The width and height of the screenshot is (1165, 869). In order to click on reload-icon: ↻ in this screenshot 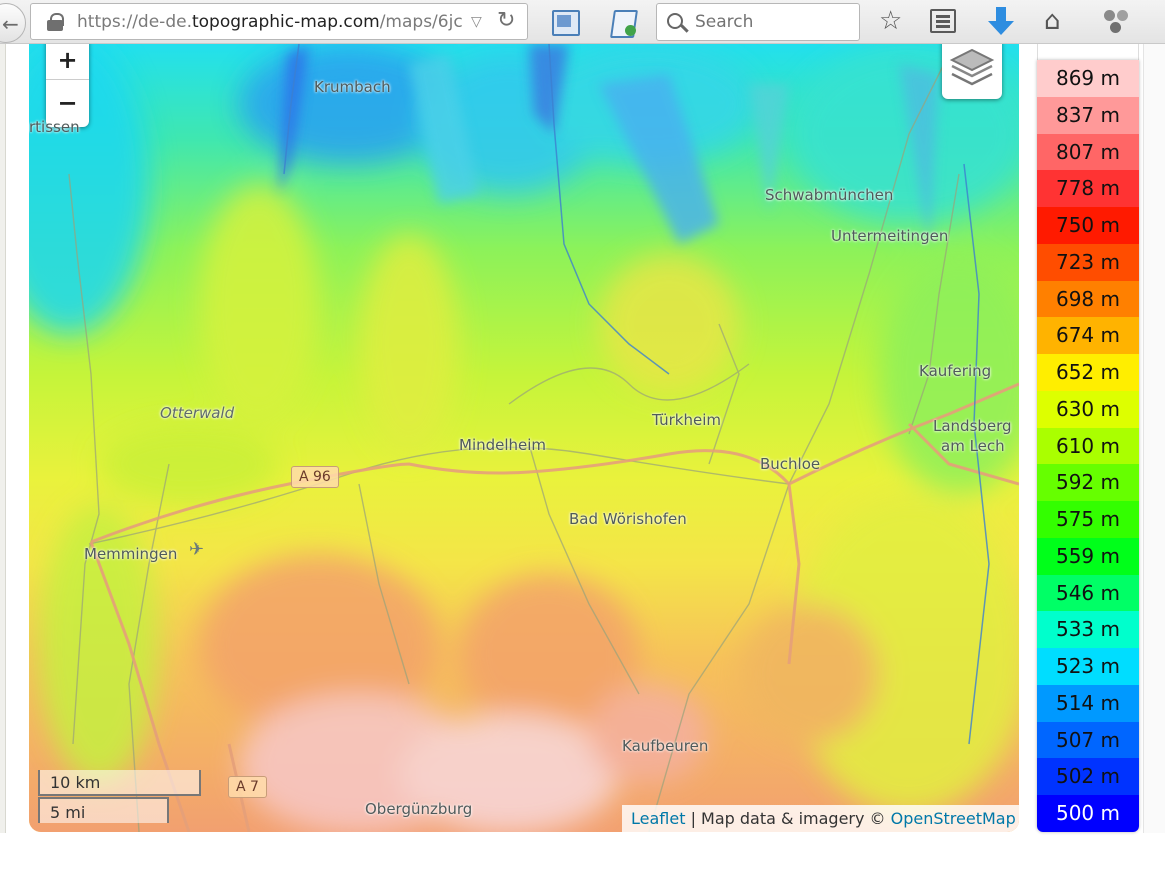, I will do `click(506, 20)`.